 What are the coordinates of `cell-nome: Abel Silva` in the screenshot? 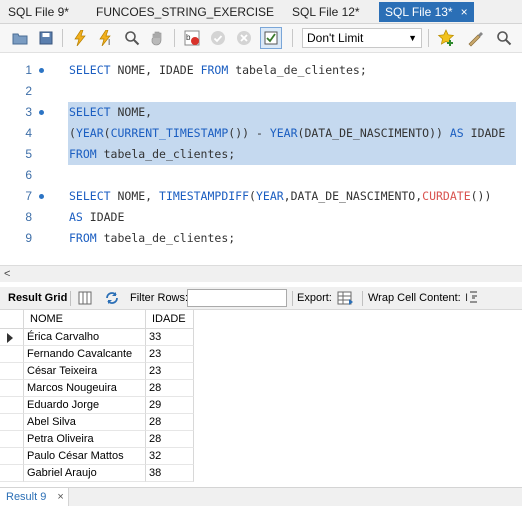 It's located at (85, 422).